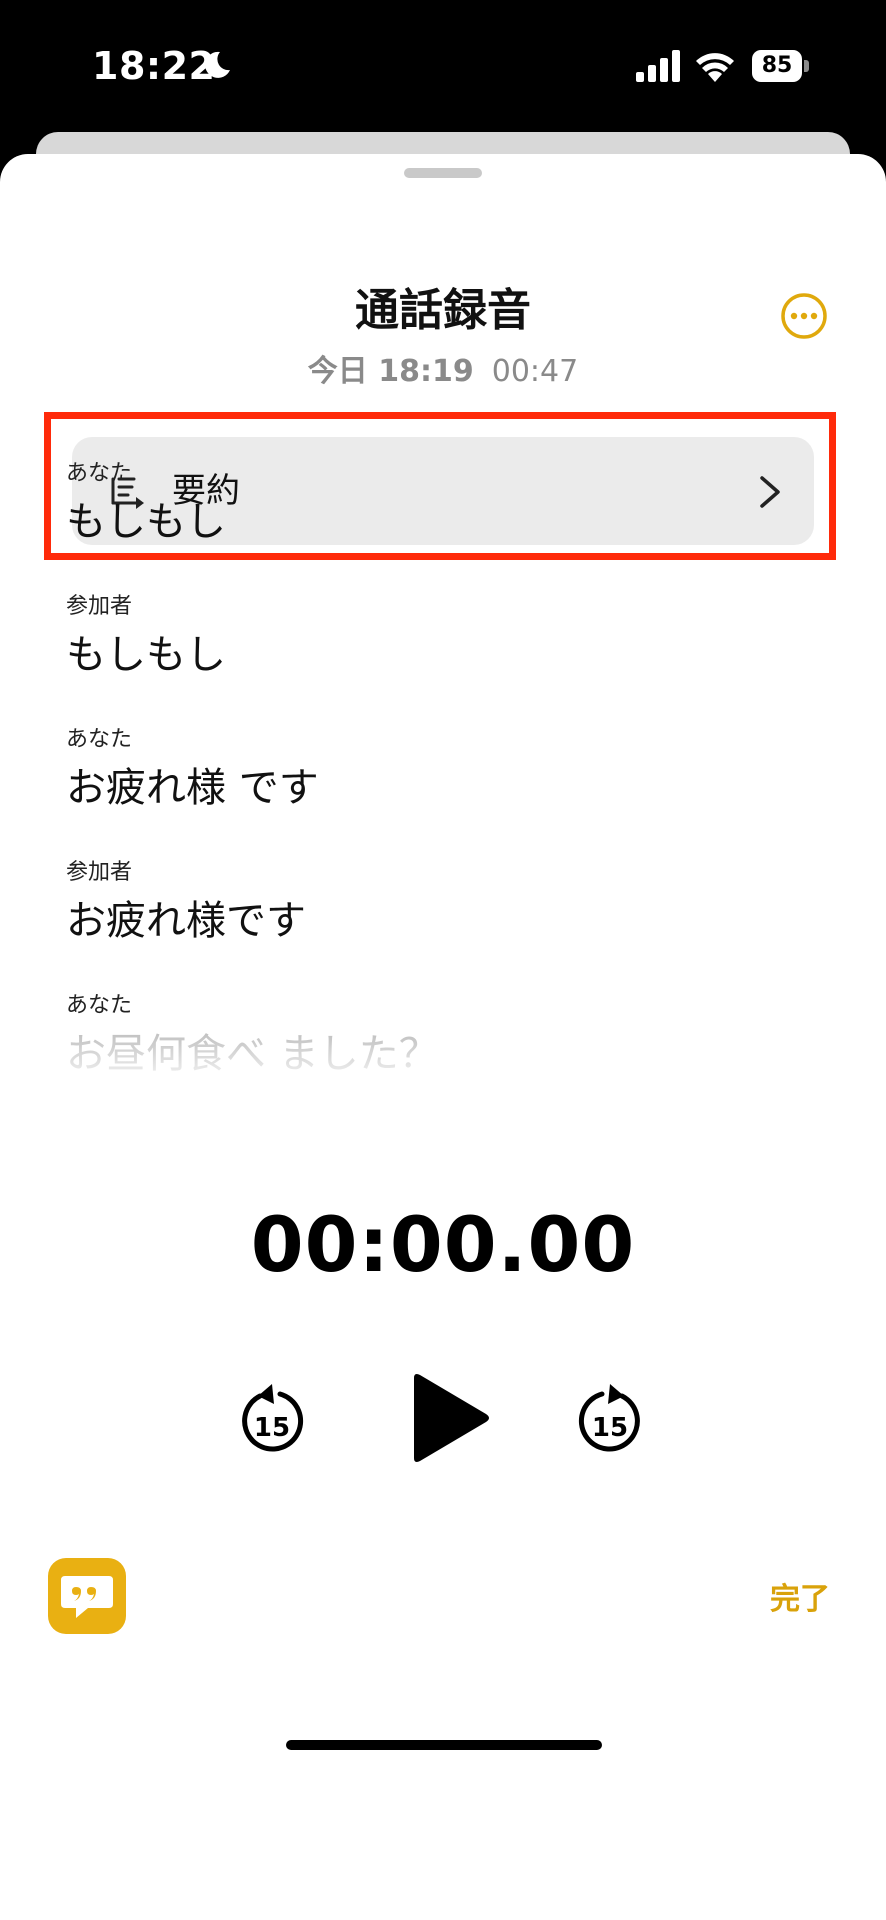  Describe the element at coordinates (186, 921) in the screenshot. I see `utterance-text: お疲れ様です` at that location.